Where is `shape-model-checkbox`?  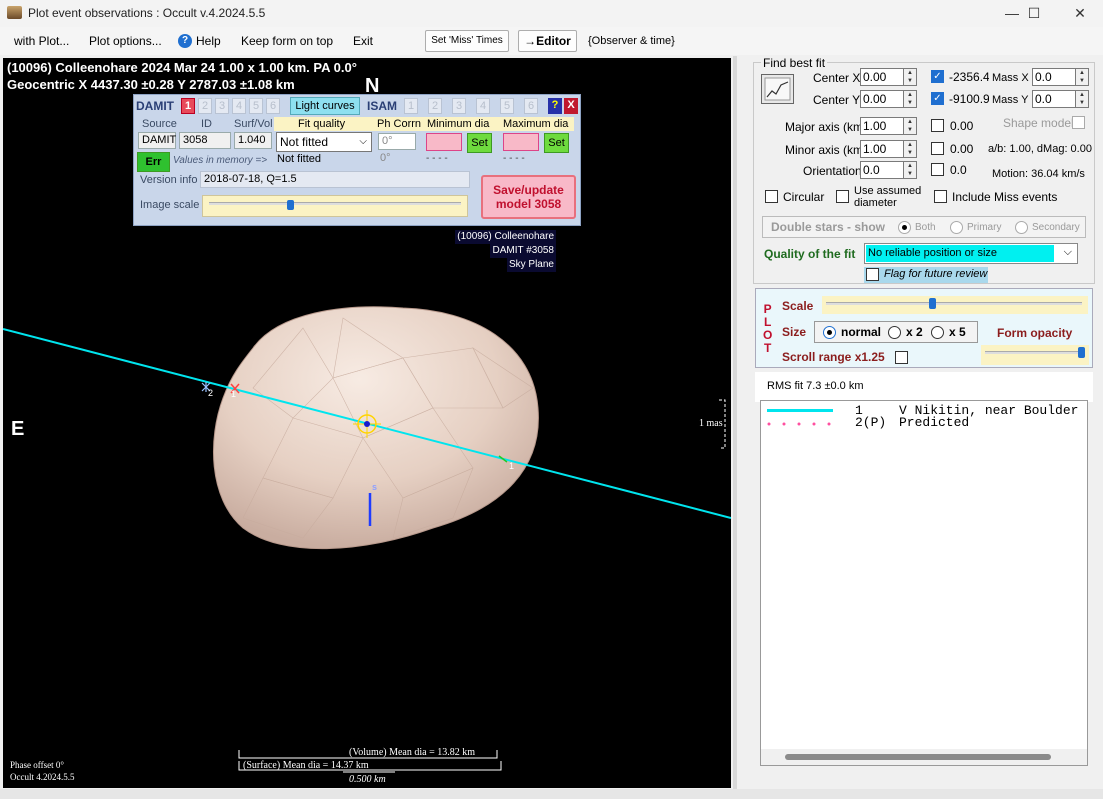 shape-model-checkbox is located at coordinates (1078, 122).